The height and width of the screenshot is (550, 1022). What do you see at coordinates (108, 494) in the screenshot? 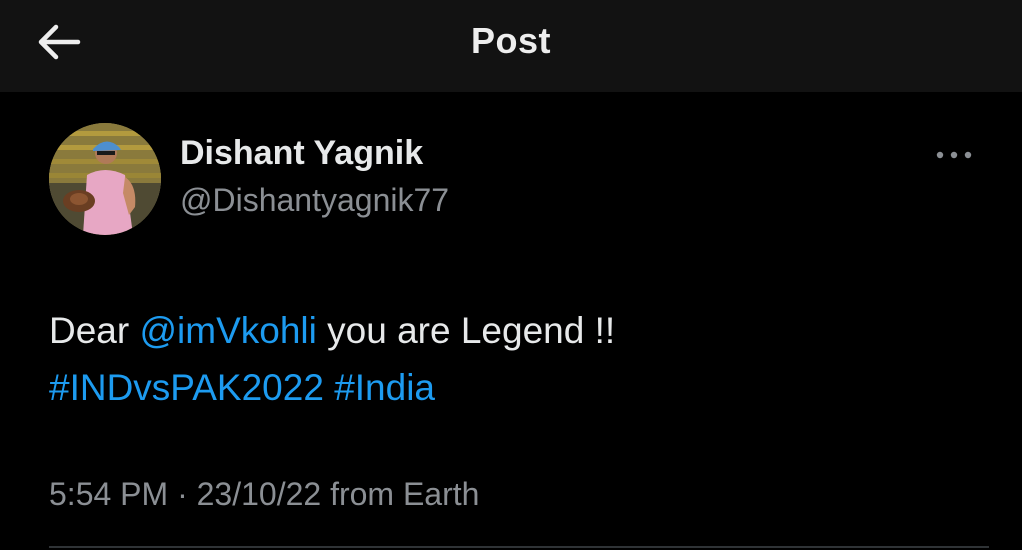
I see `timestamp-time: 5:54 PM` at bounding box center [108, 494].